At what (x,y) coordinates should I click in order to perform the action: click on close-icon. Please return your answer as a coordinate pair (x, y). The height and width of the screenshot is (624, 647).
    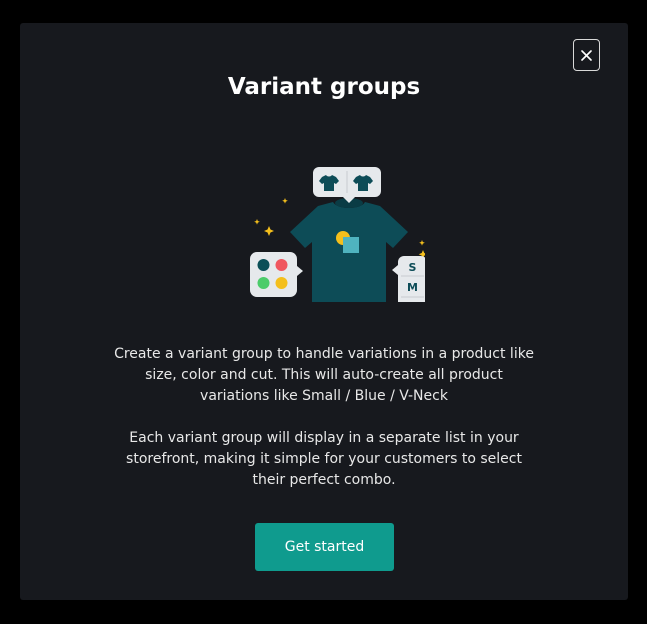
    Looking at the image, I should click on (586, 55).